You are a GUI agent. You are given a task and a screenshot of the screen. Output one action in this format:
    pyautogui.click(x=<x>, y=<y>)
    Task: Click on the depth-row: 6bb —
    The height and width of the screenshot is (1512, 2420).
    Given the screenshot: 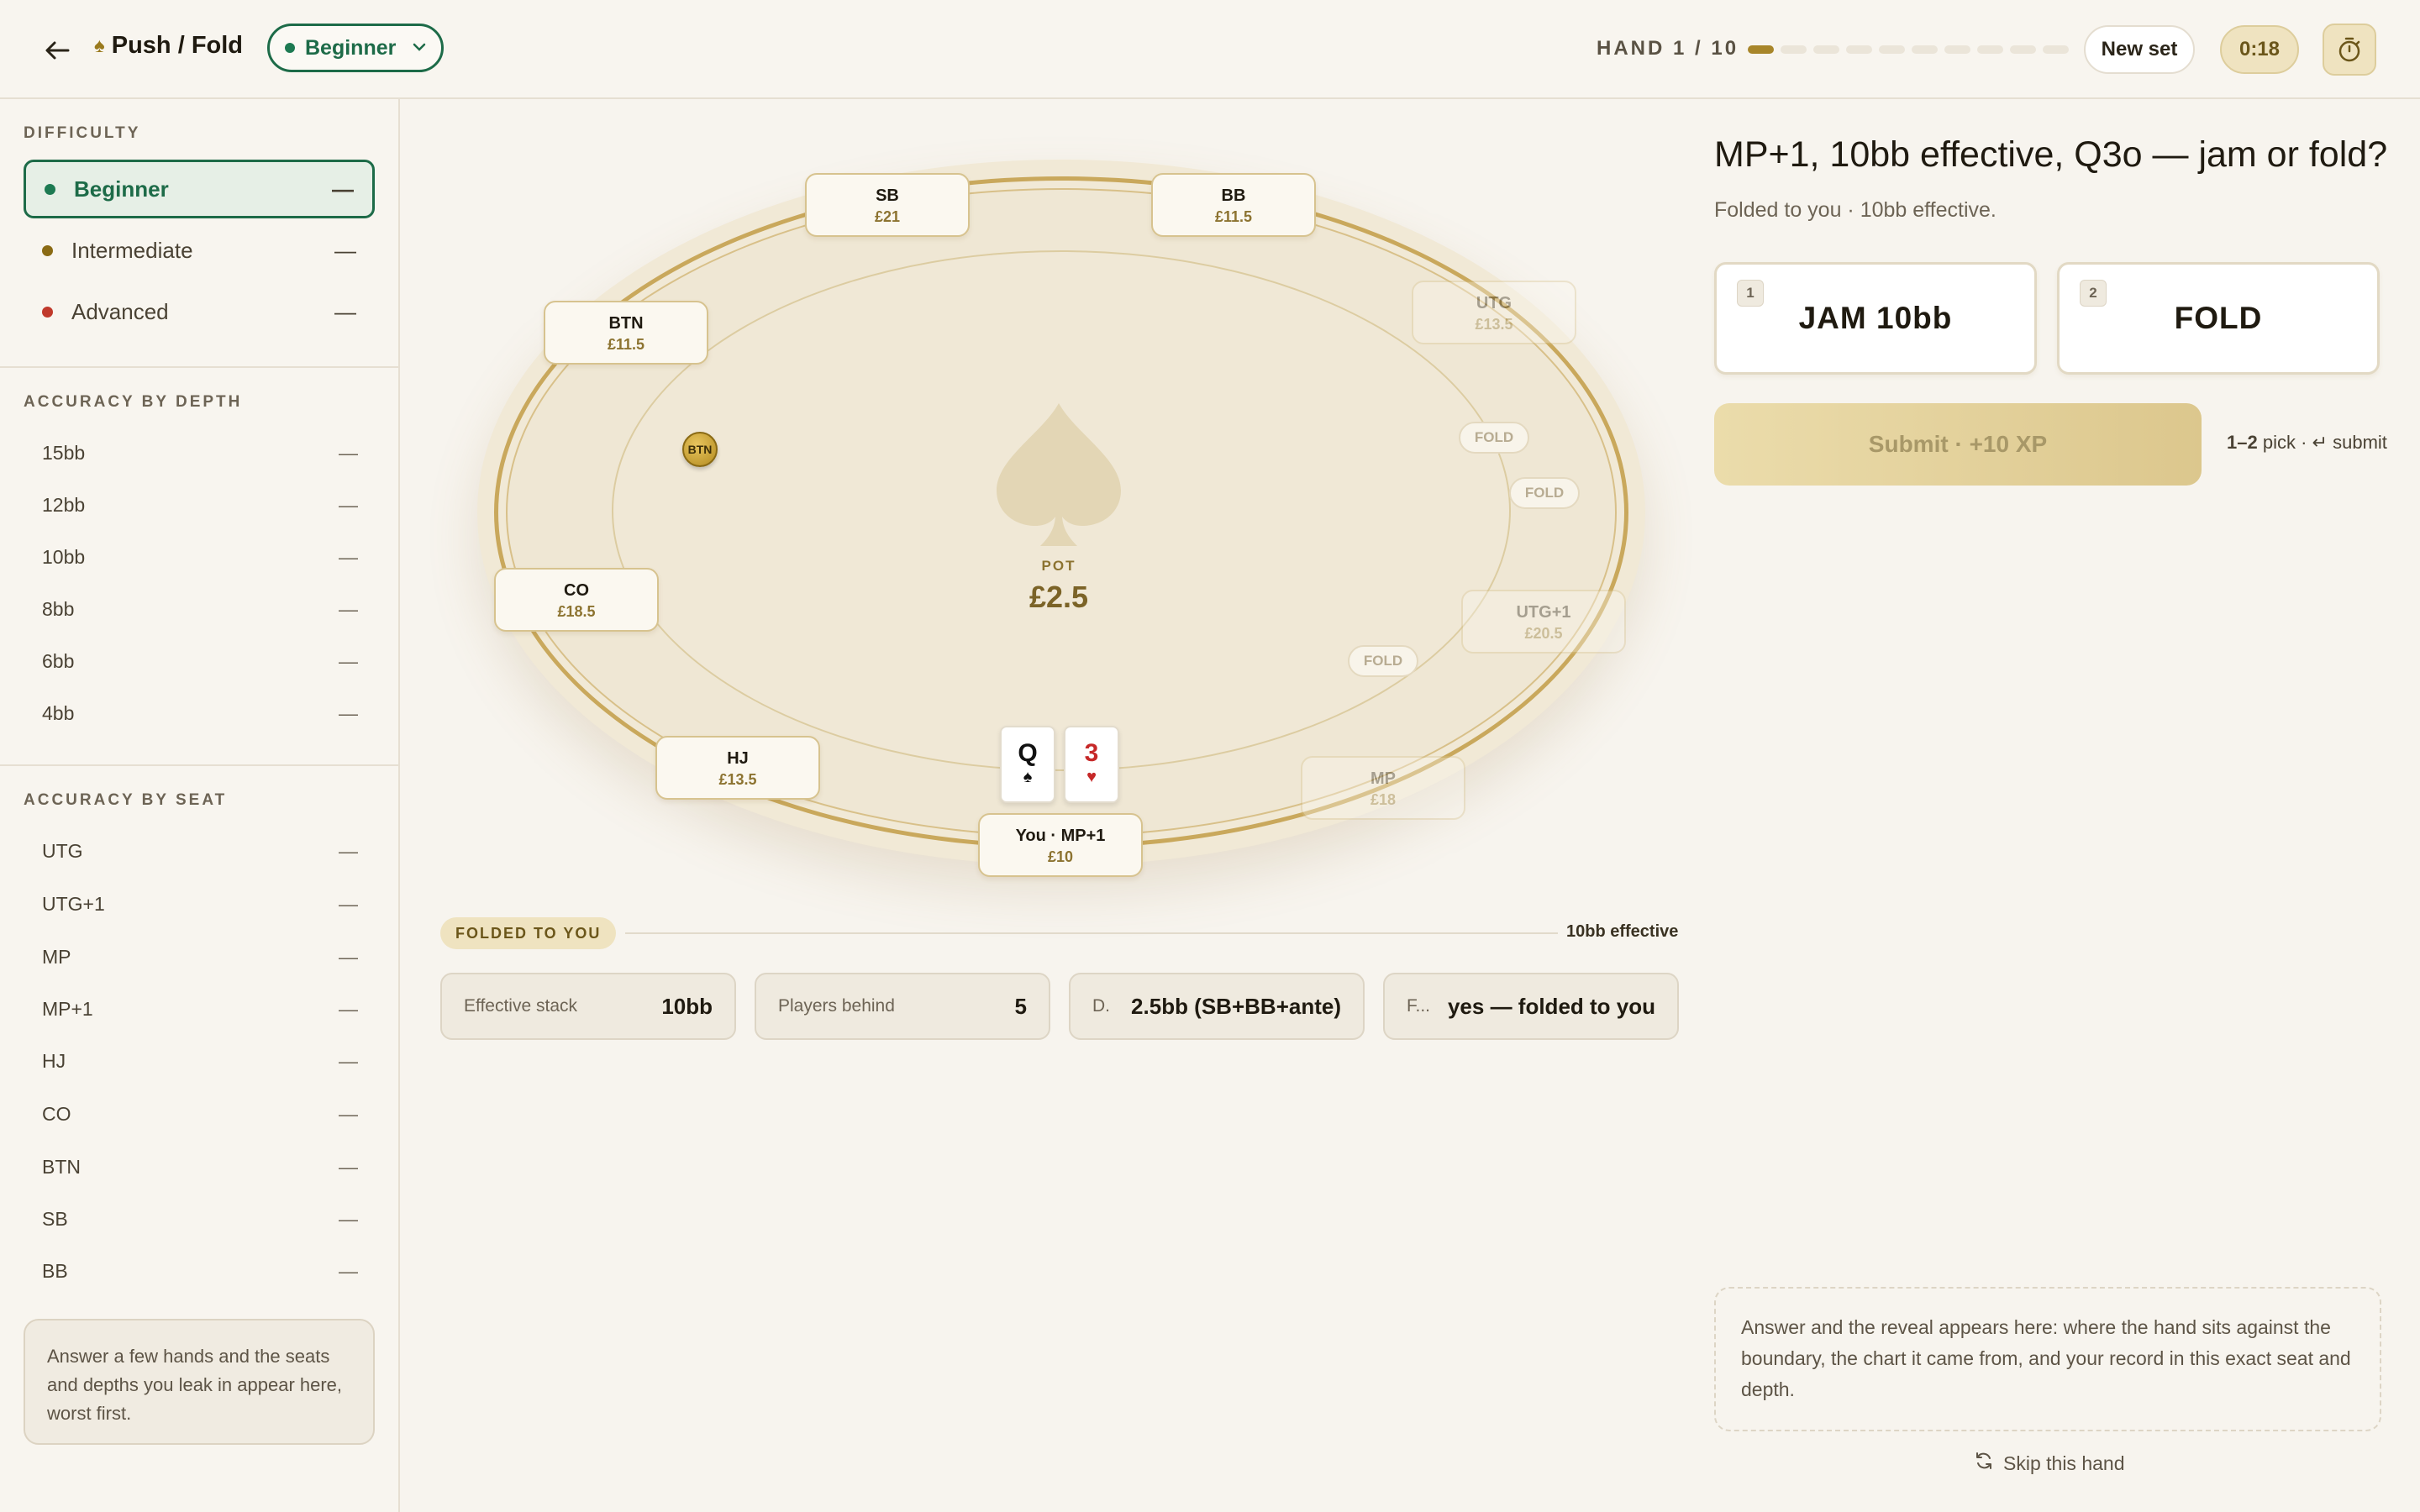 What is the action you would take?
    pyautogui.click(x=200, y=661)
    